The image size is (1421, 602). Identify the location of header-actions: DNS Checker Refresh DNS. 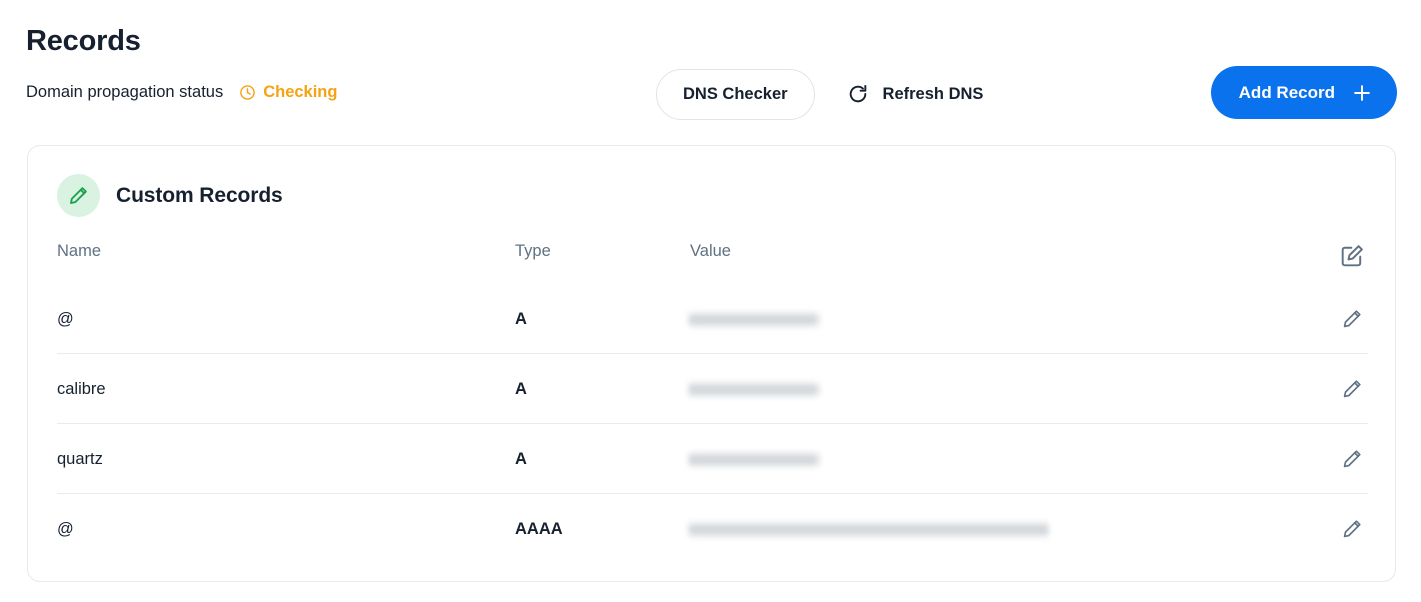
(819, 94).